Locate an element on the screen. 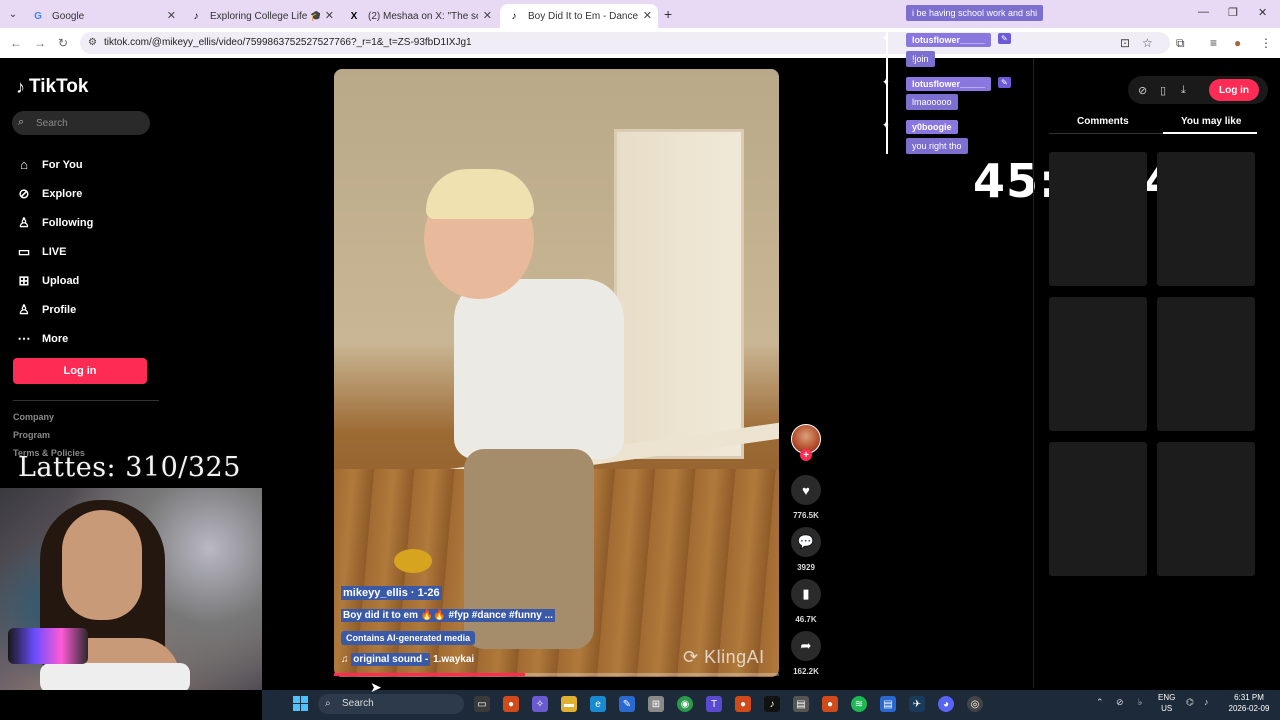 The image size is (1280, 720). share-button: ➦ is located at coordinates (806, 646).